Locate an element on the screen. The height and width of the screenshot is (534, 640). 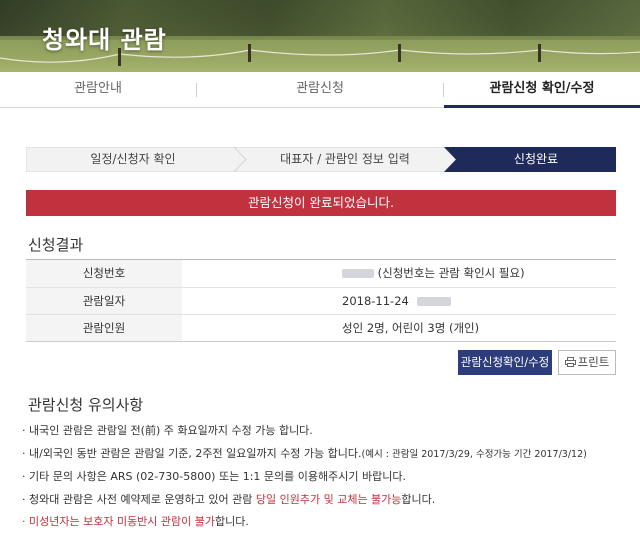
table-row: 신청번호 (신청번호는 관람 확인시 필요) is located at coordinates (321, 273).